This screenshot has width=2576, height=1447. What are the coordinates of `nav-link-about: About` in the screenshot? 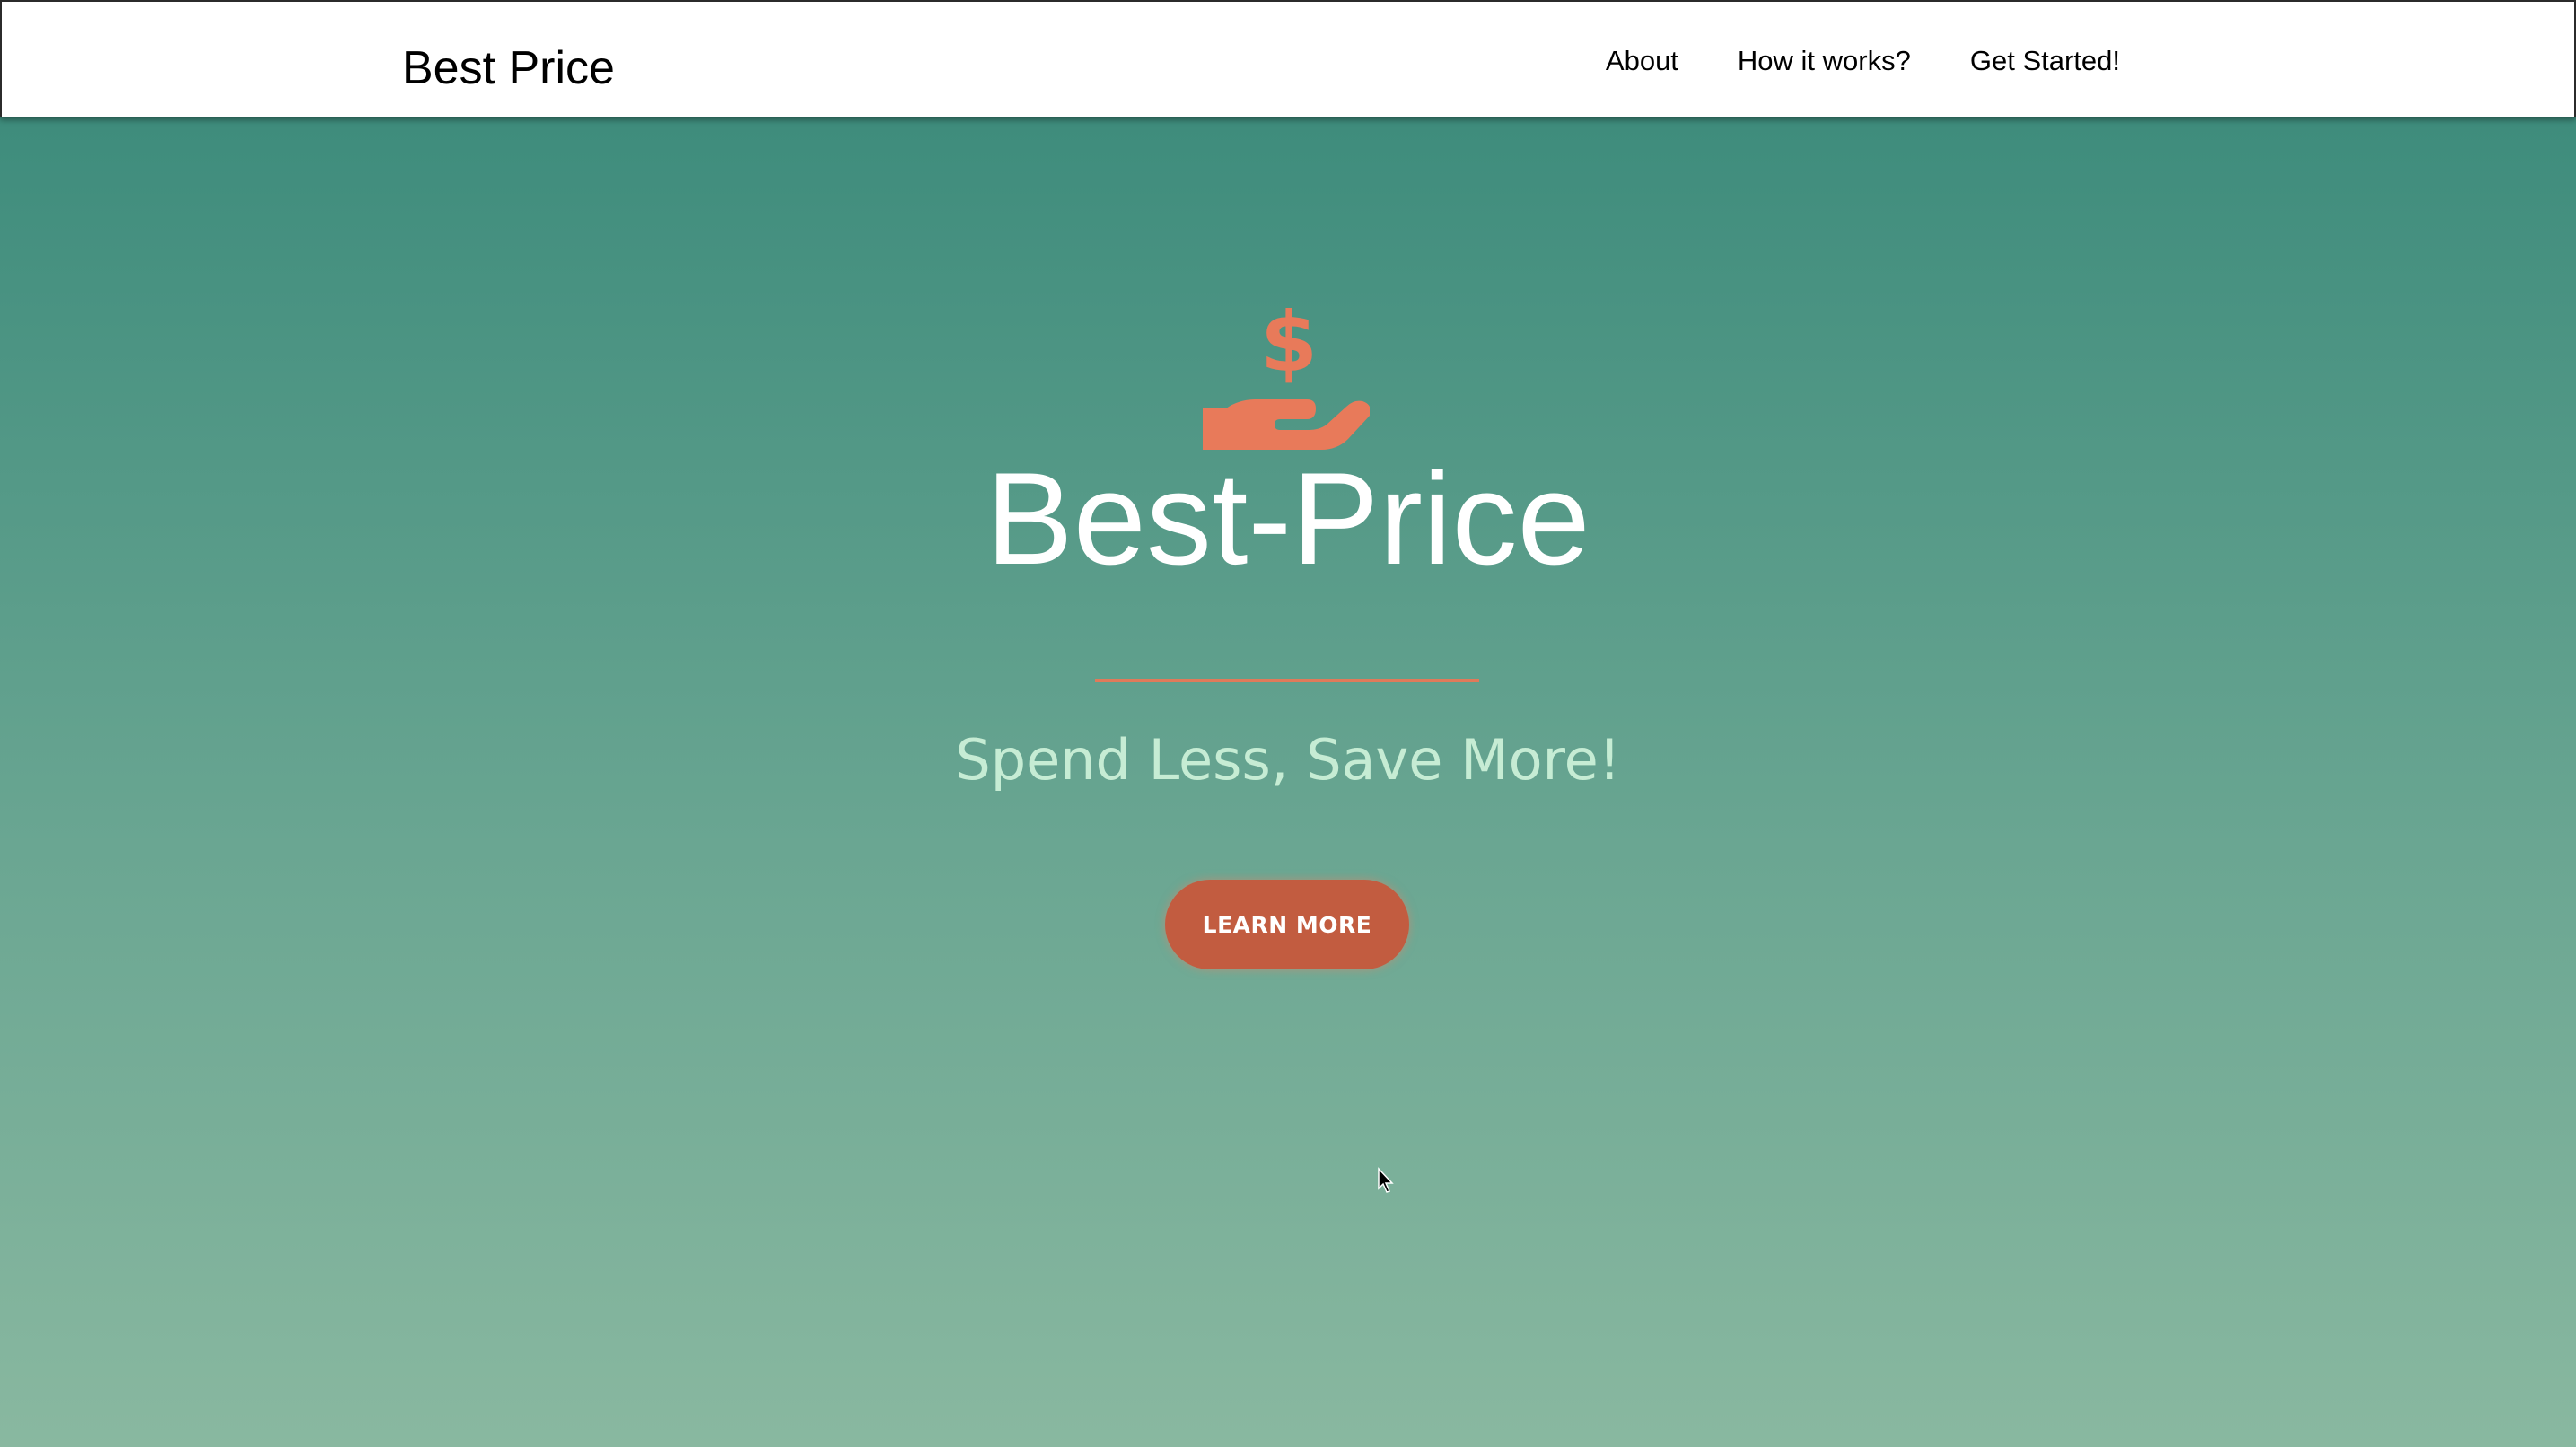 It's located at (1642, 61).